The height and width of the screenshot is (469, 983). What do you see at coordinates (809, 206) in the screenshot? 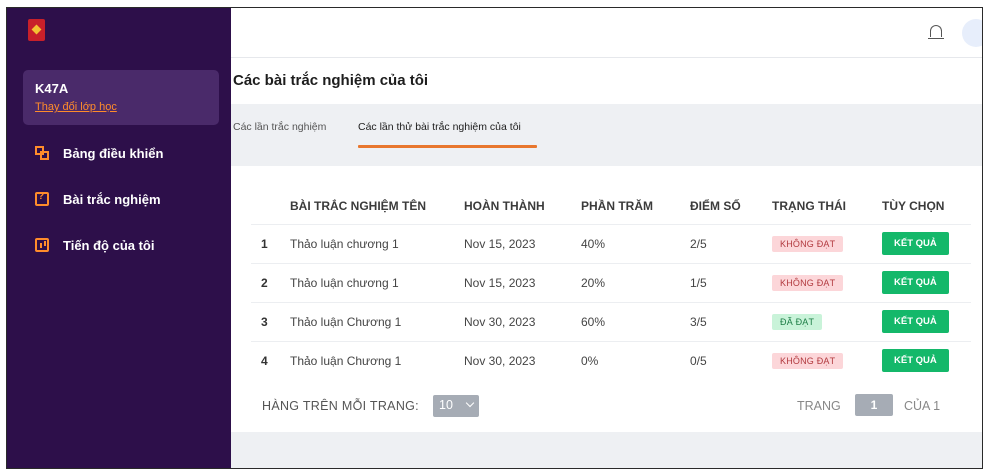
I see `column-header-status: TRẠNG THÁI` at bounding box center [809, 206].